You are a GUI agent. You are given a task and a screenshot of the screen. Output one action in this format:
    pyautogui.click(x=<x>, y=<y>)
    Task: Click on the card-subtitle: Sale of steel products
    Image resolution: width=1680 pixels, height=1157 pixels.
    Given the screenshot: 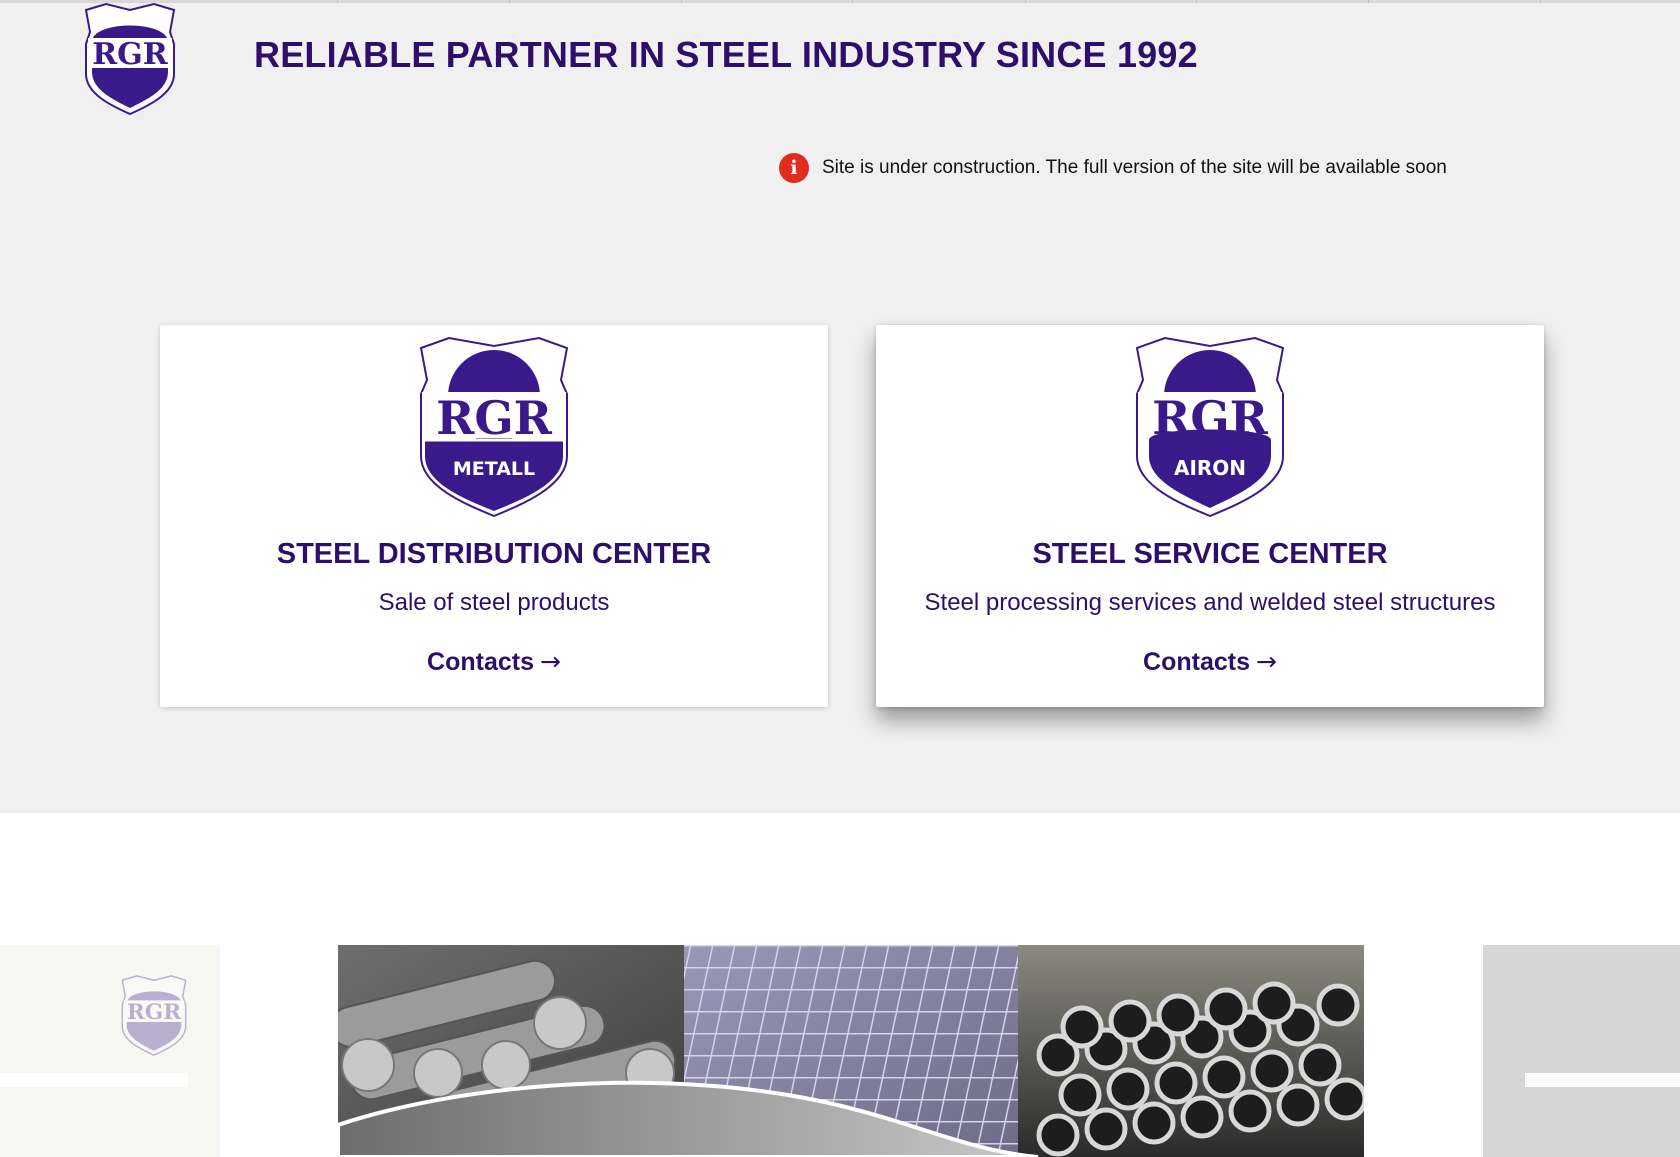 What is the action you would take?
    pyautogui.click(x=494, y=602)
    